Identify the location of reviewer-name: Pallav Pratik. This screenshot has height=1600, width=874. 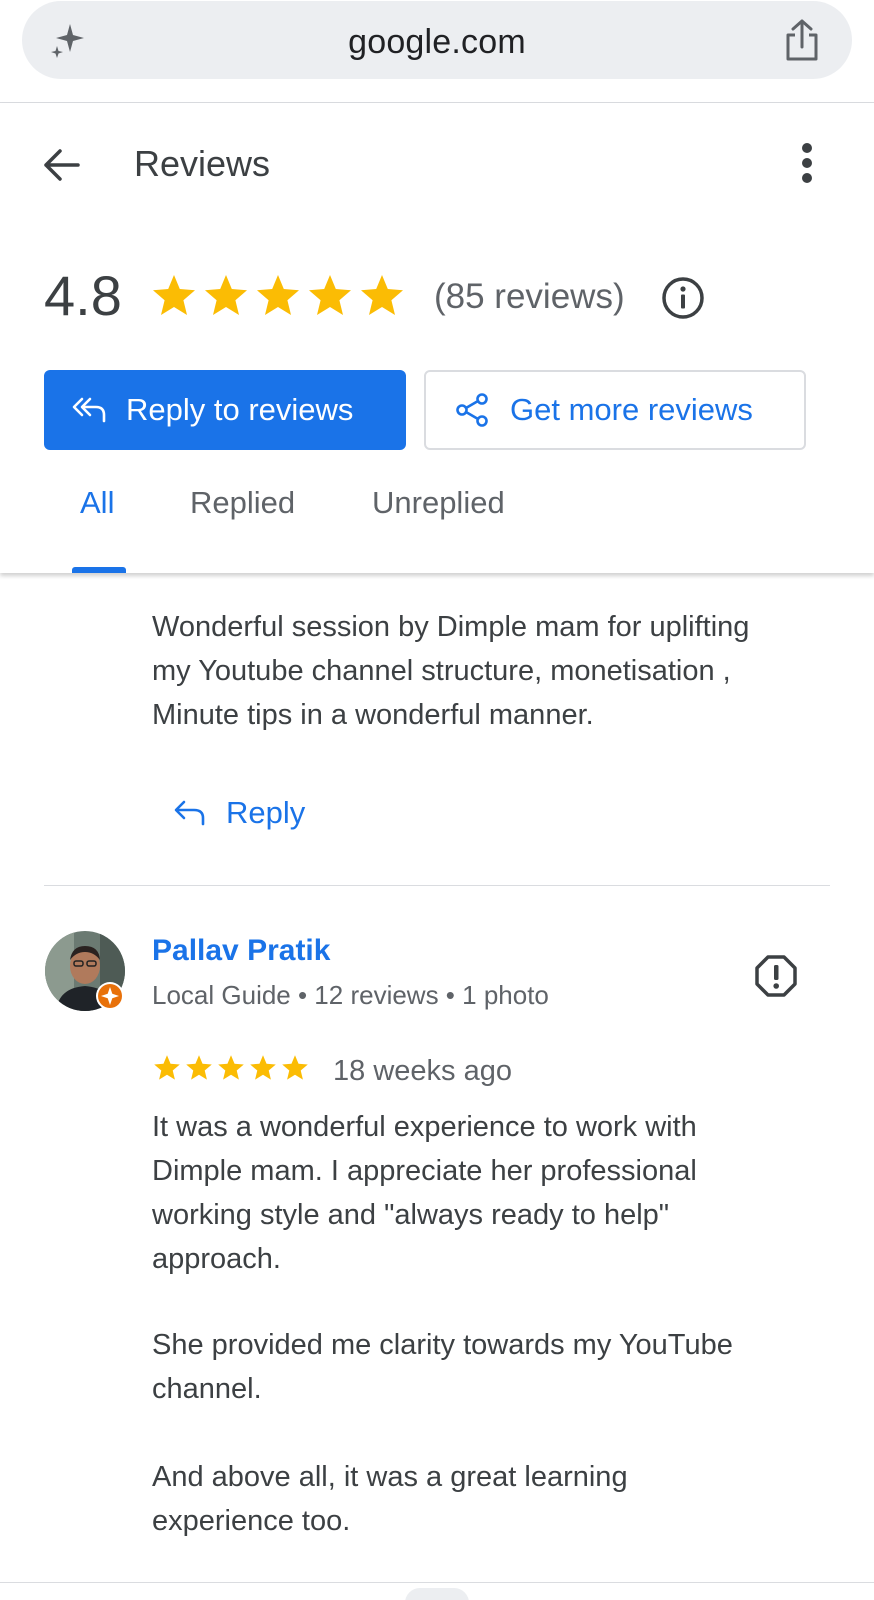
(241, 951).